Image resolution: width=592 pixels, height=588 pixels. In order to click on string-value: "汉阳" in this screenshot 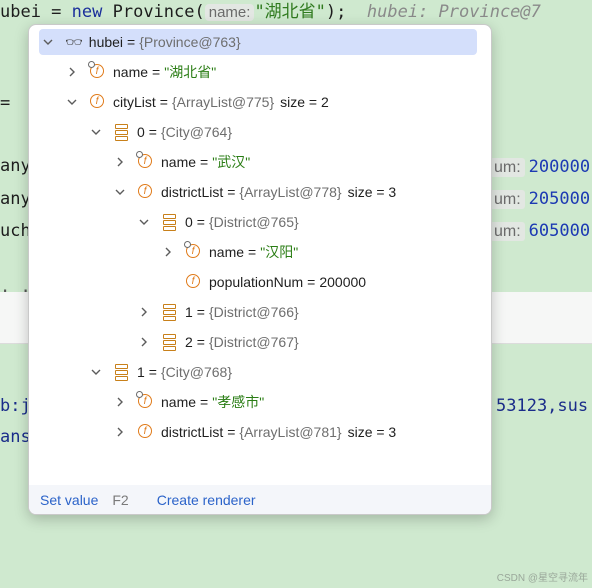, I will do `click(279, 252)`.